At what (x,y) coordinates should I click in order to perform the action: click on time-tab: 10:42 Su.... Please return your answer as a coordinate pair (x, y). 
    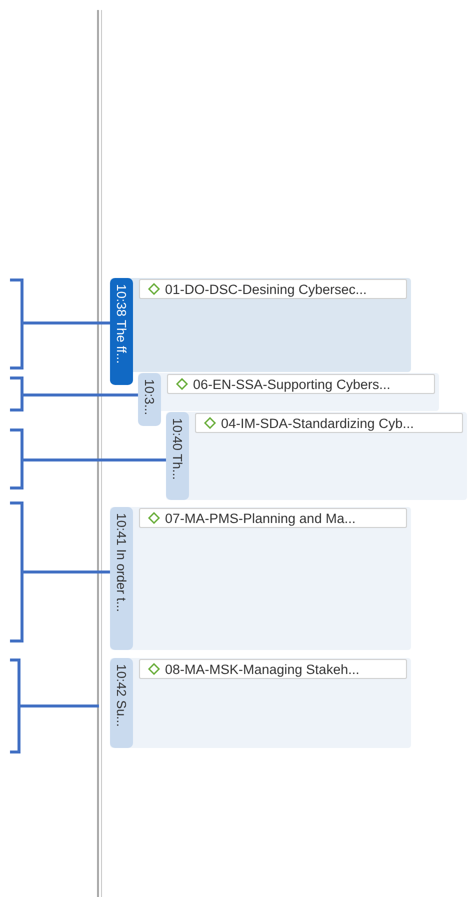
    Looking at the image, I should click on (121, 703).